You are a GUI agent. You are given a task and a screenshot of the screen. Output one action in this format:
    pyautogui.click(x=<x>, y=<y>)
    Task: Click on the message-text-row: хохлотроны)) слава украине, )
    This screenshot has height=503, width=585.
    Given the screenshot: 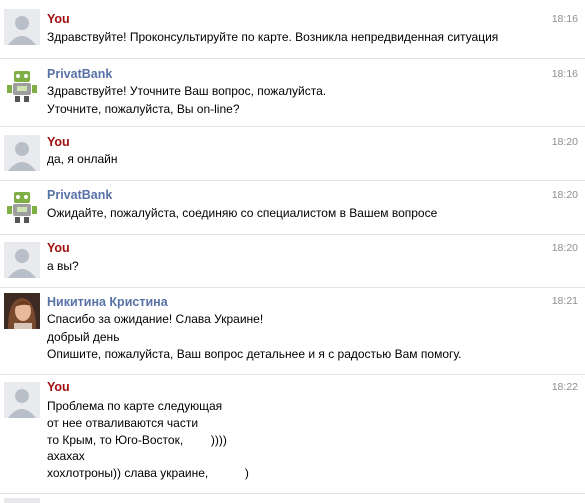 What is the action you would take?
    pyautogui.click(x=148, y=473)
    